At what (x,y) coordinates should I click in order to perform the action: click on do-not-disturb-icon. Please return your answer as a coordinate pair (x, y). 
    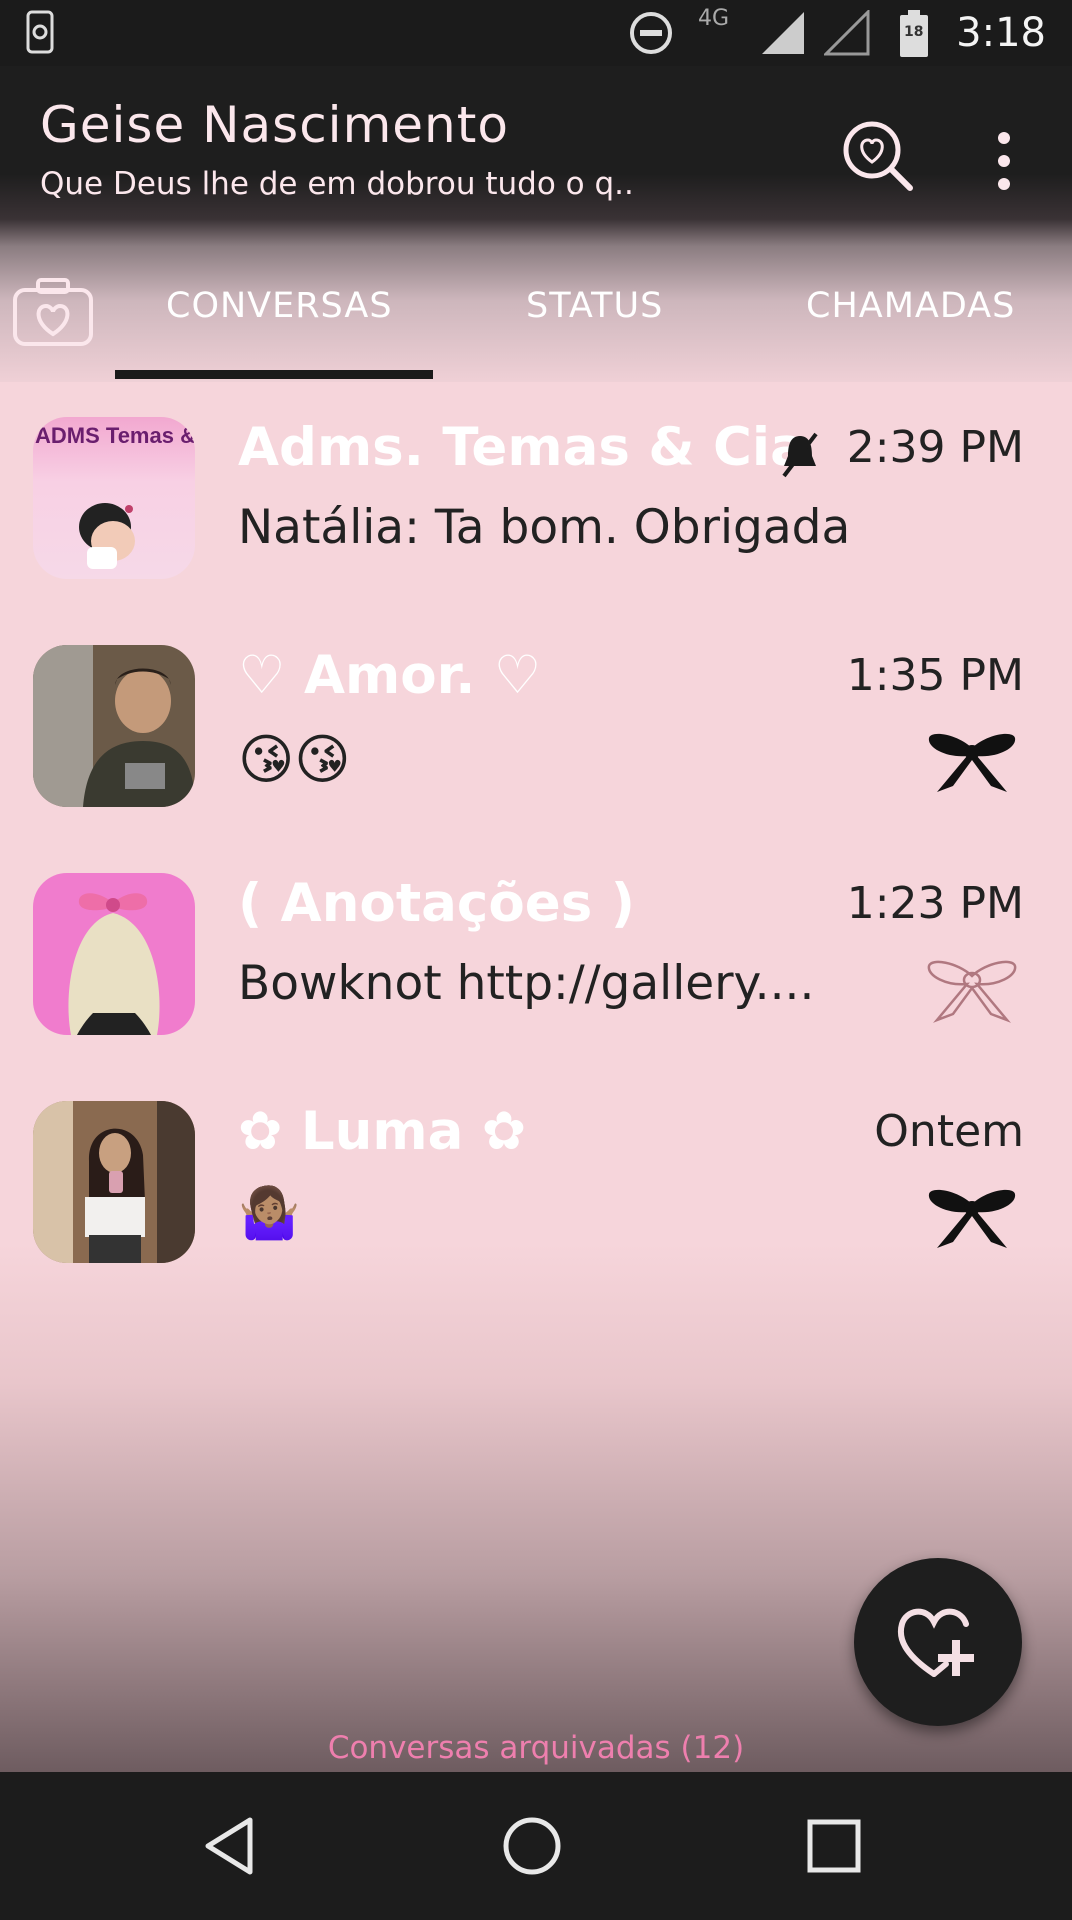
    Looking at the image, I should click on (651, 33).